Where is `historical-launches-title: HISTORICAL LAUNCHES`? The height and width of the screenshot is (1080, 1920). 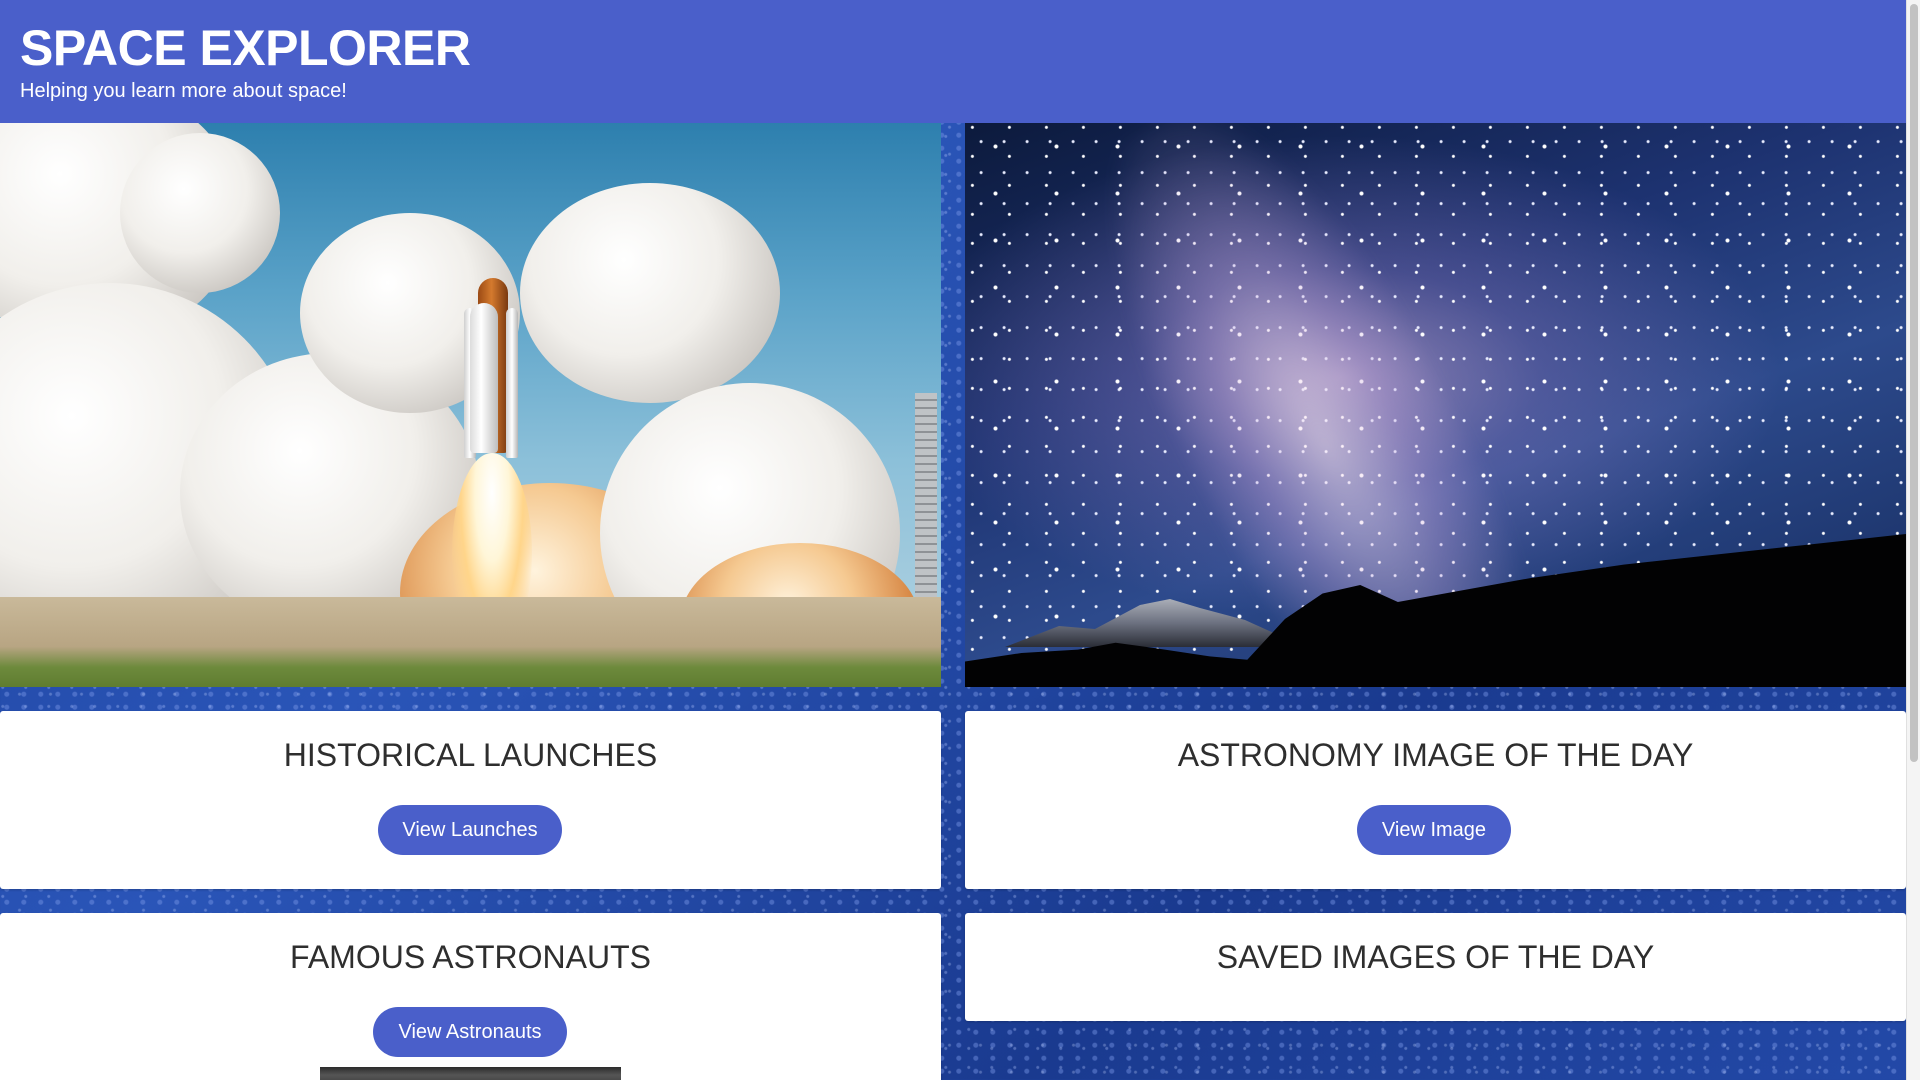 historical-launches-title: HISTORICAL LAUNCHES is located at coordinates (470, 755).